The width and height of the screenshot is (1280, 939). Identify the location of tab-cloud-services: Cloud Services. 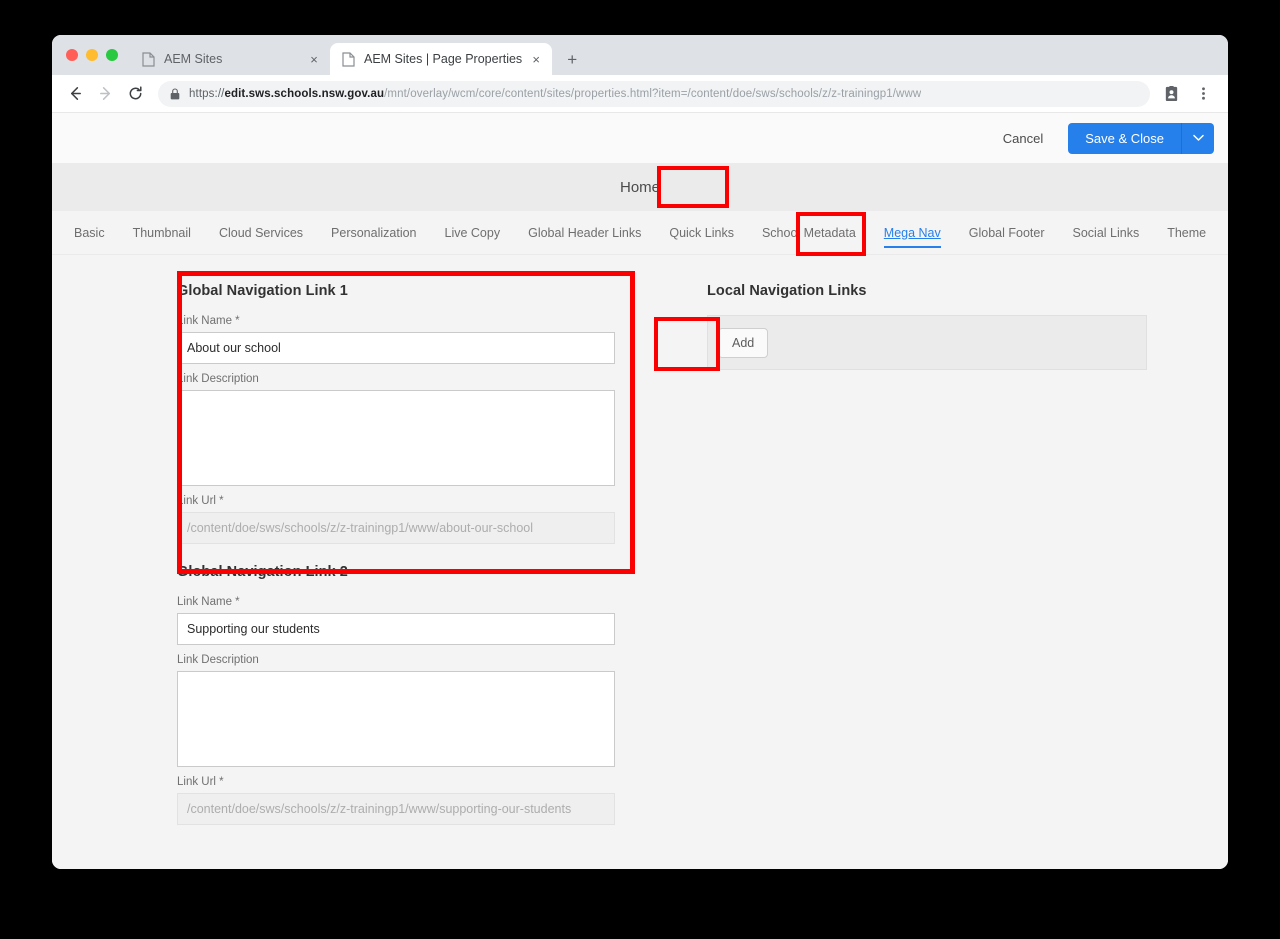
(261, 233).